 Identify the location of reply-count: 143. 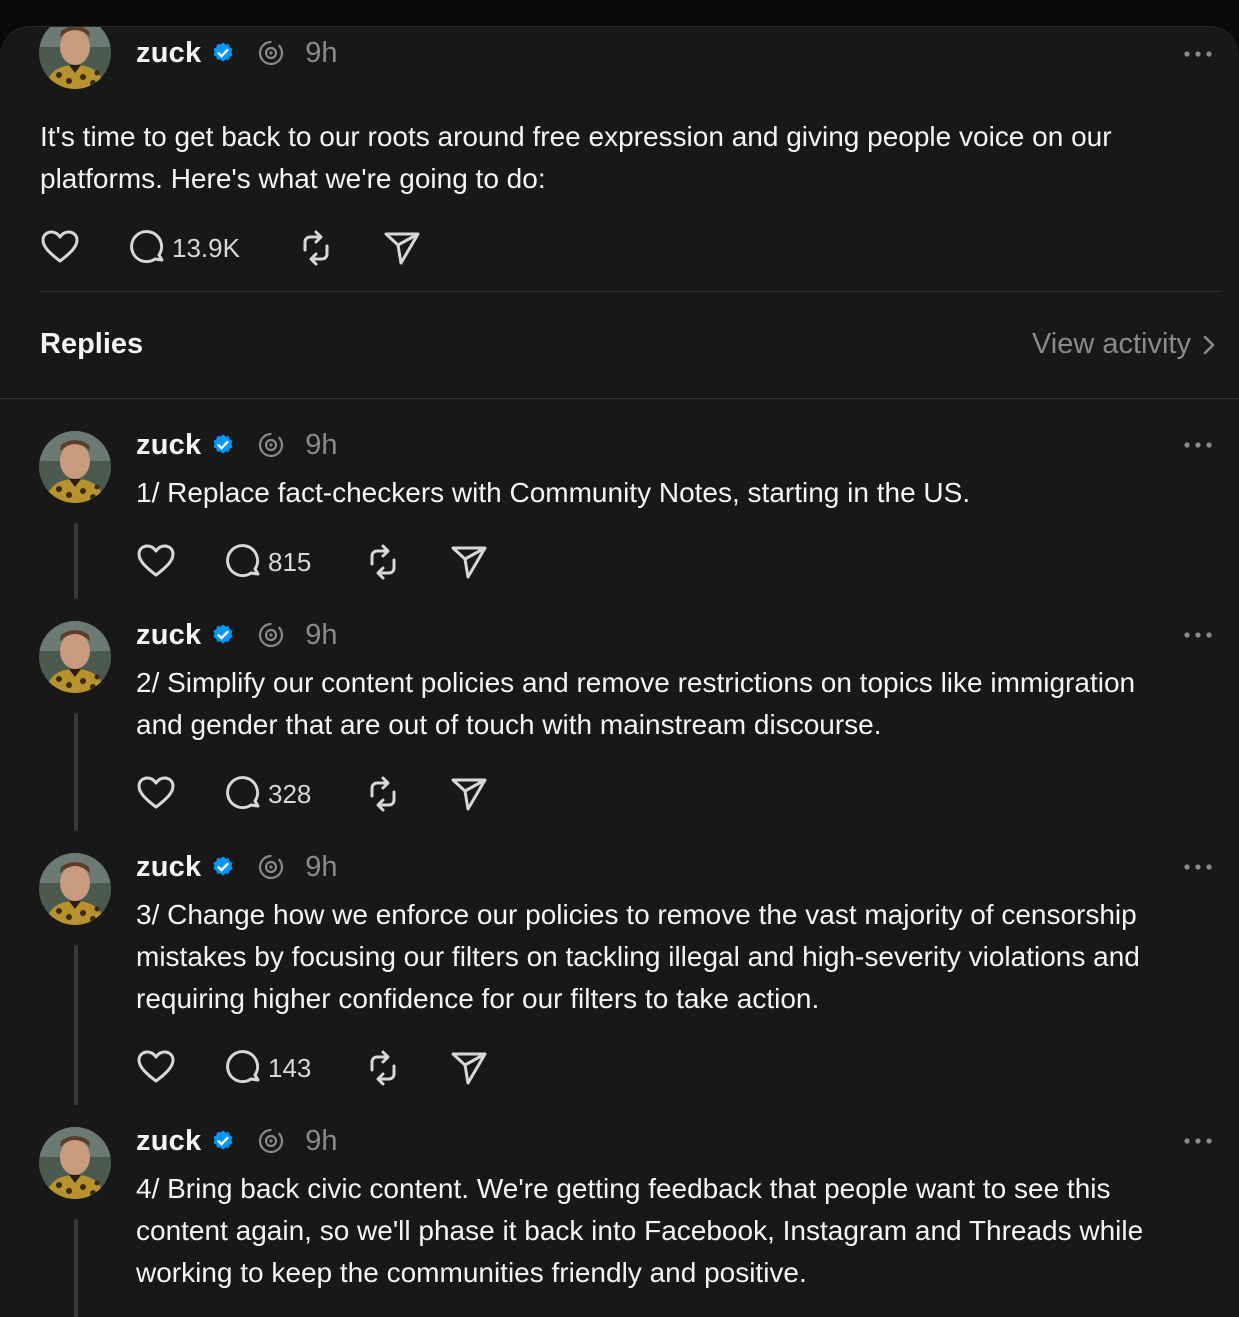
(290, 1067).